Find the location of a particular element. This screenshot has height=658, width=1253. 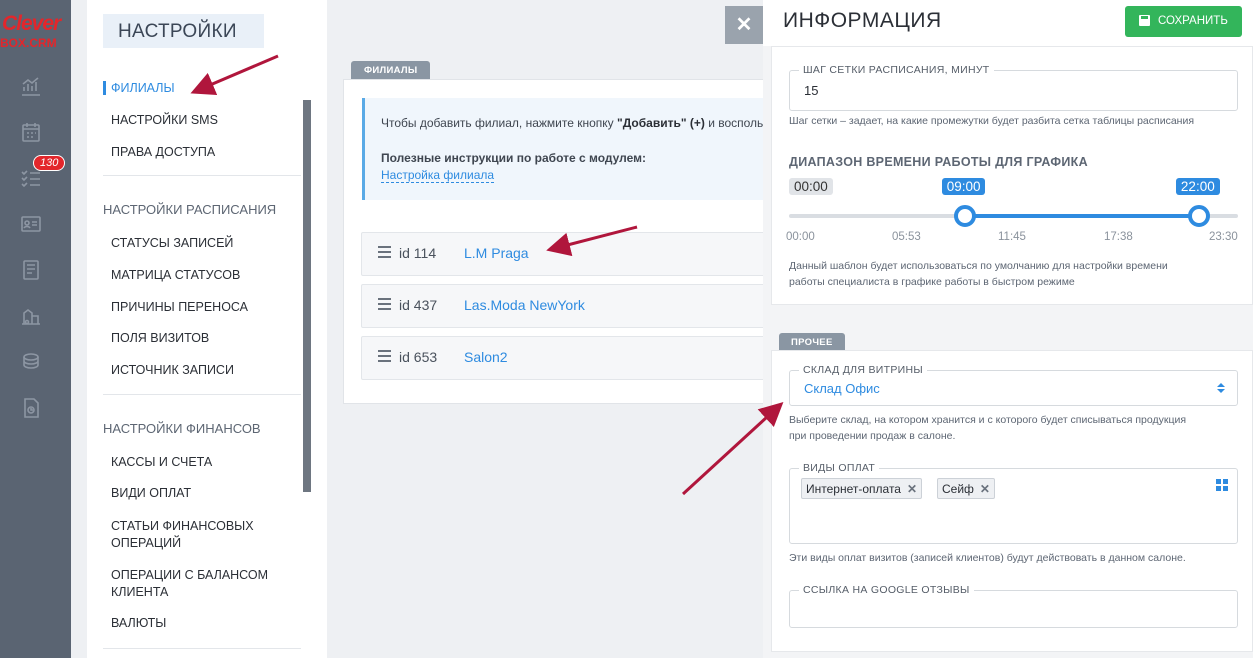

branch-id: id 437 is located at coordinates (418, 305).